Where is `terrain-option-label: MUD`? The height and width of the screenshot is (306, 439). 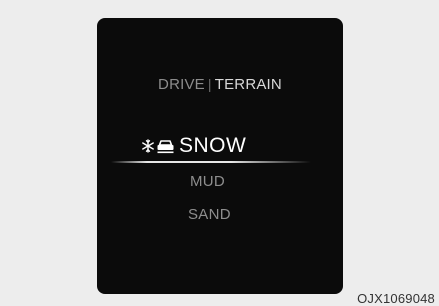 terrain-option-label: MUD is located at coordinates (208, 181).